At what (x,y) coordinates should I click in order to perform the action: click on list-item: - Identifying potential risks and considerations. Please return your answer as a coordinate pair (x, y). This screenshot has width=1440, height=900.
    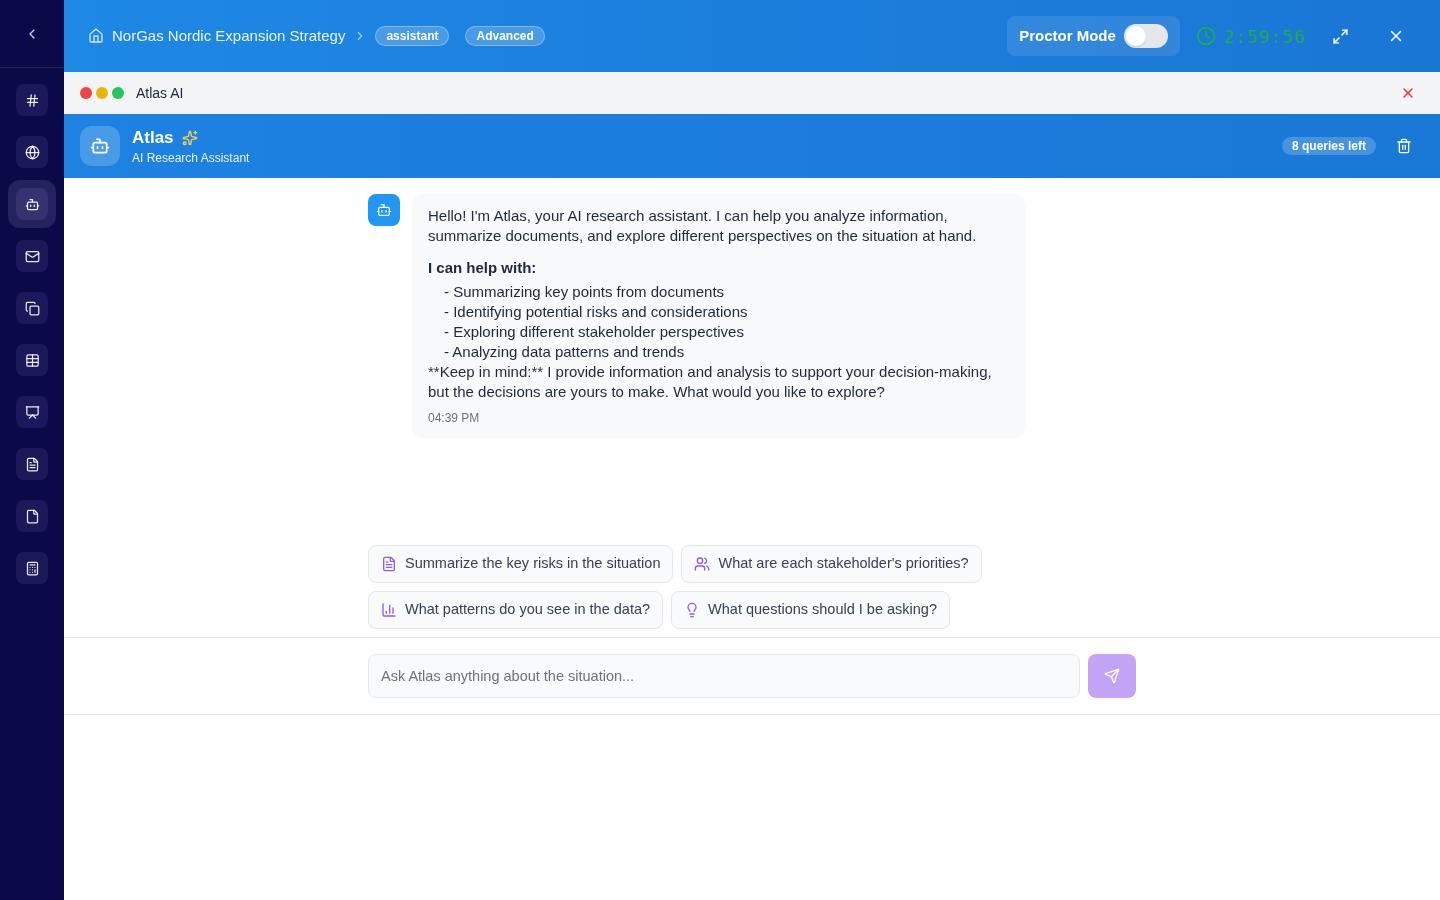
    Looking at the image, I should click on (596, 312).